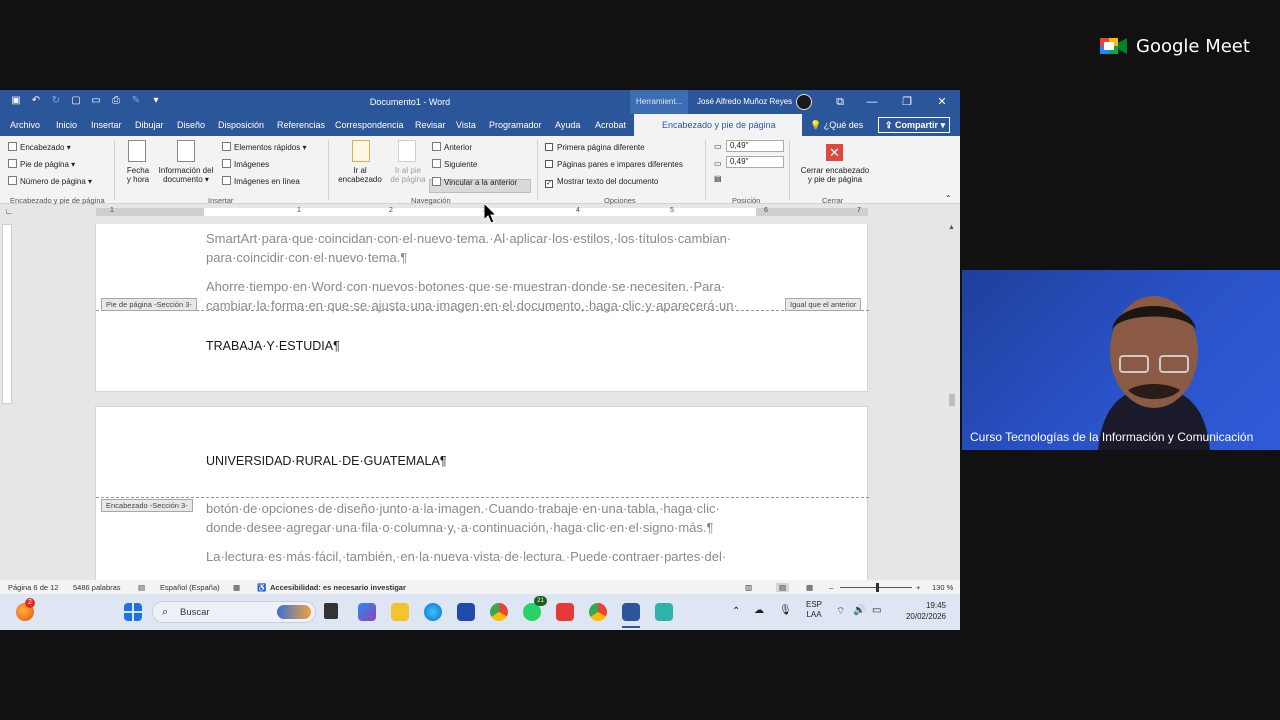 Image resolution: width=1280 pixels, height=720 pixels. What do you see at coordinates (39, 147) in the screenshot?
I see `encabezado-dropdown: Encabezado ▾` at bounding box center [39, 147].